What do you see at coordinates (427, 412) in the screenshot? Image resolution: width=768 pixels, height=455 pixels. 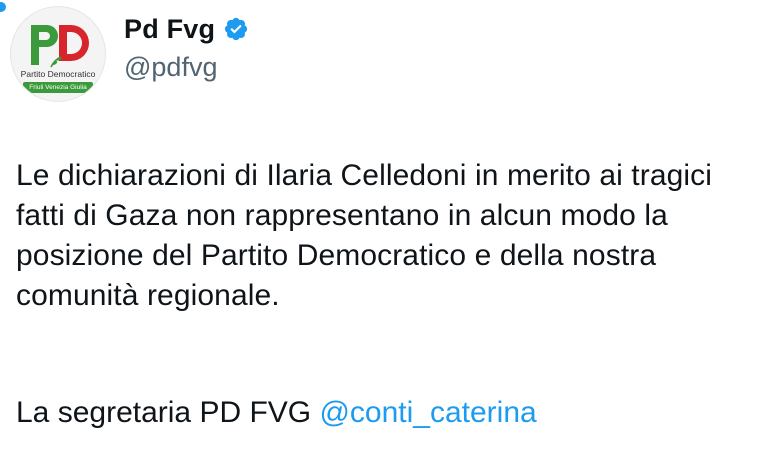 I see `mention-link: @conti_caterina` at bounding box center [427, 412].